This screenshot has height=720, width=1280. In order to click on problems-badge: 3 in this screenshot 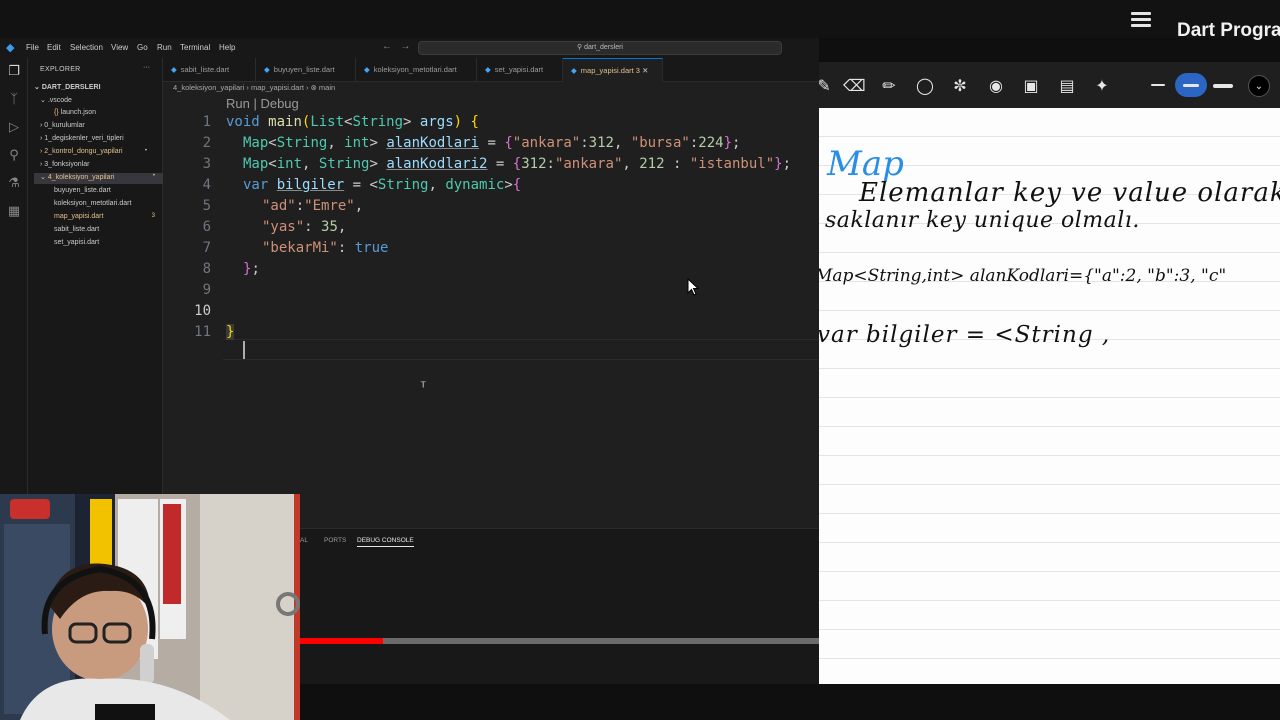, I will do `click(153, 216)`.